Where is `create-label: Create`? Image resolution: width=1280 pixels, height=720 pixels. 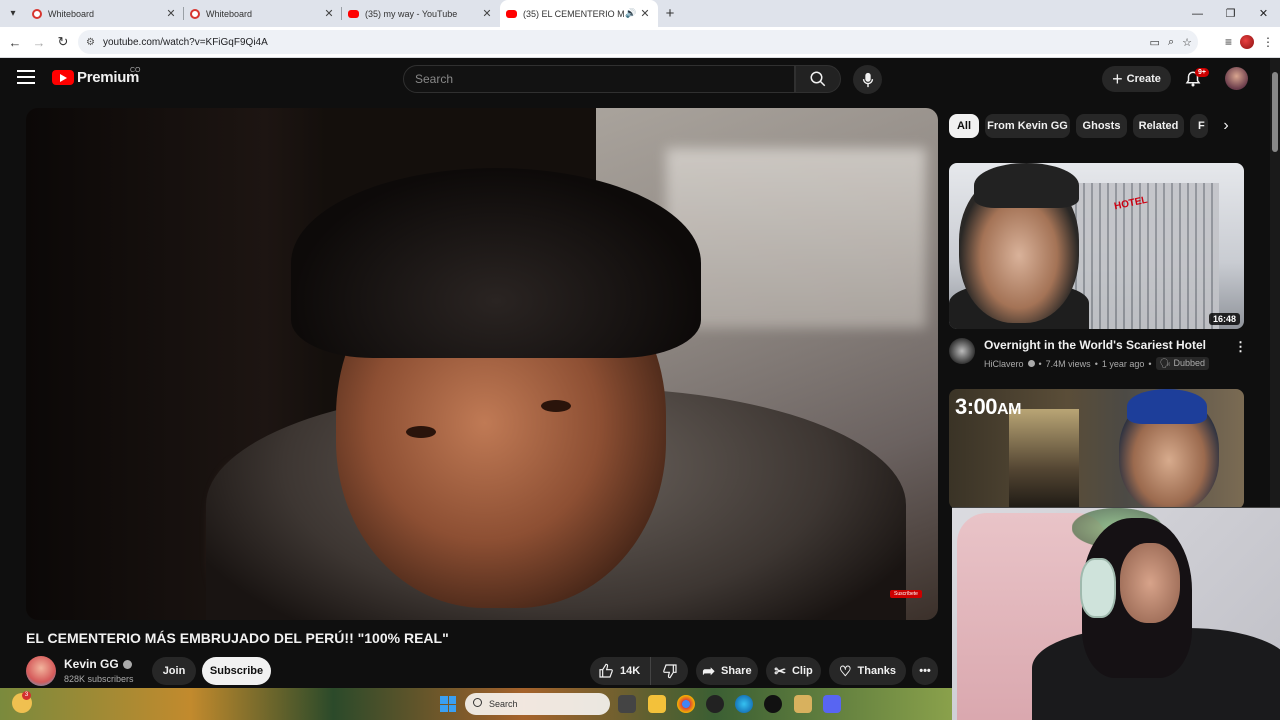
create-label: Create is located at coordinates (1143, 79).